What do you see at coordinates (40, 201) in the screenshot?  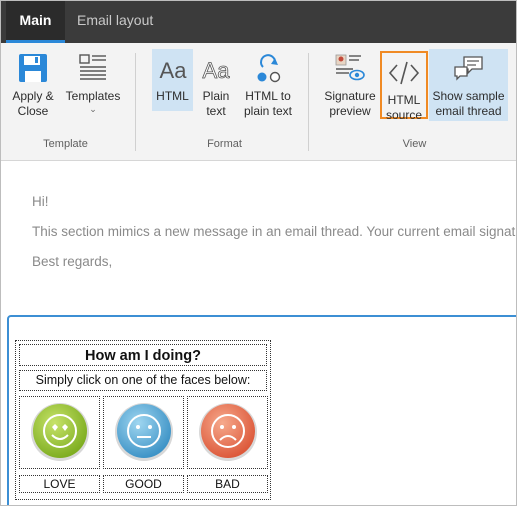 I see `preview-greeting: Hi!` at bounding box center [40, 201].